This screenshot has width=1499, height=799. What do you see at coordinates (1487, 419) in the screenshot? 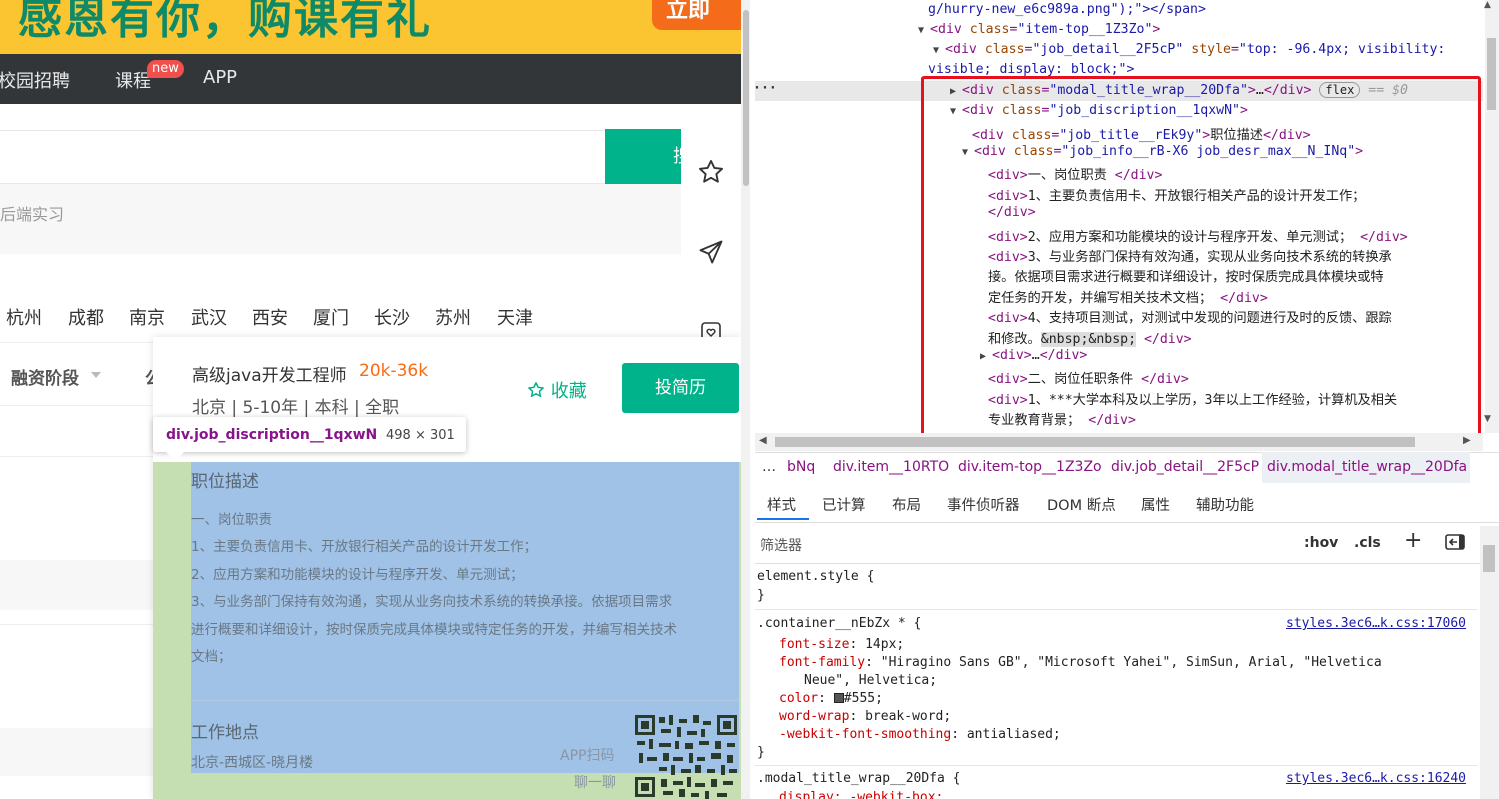
I see `scroll-down-icon: ▼` at bounding box center [1487, 419].